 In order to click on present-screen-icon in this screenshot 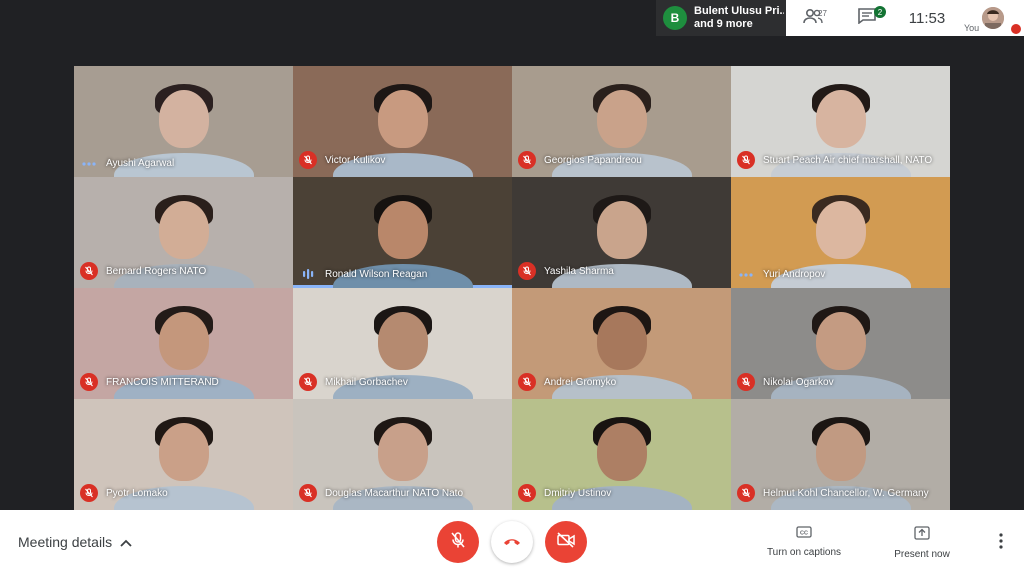, I will do `click(922, 534)`.